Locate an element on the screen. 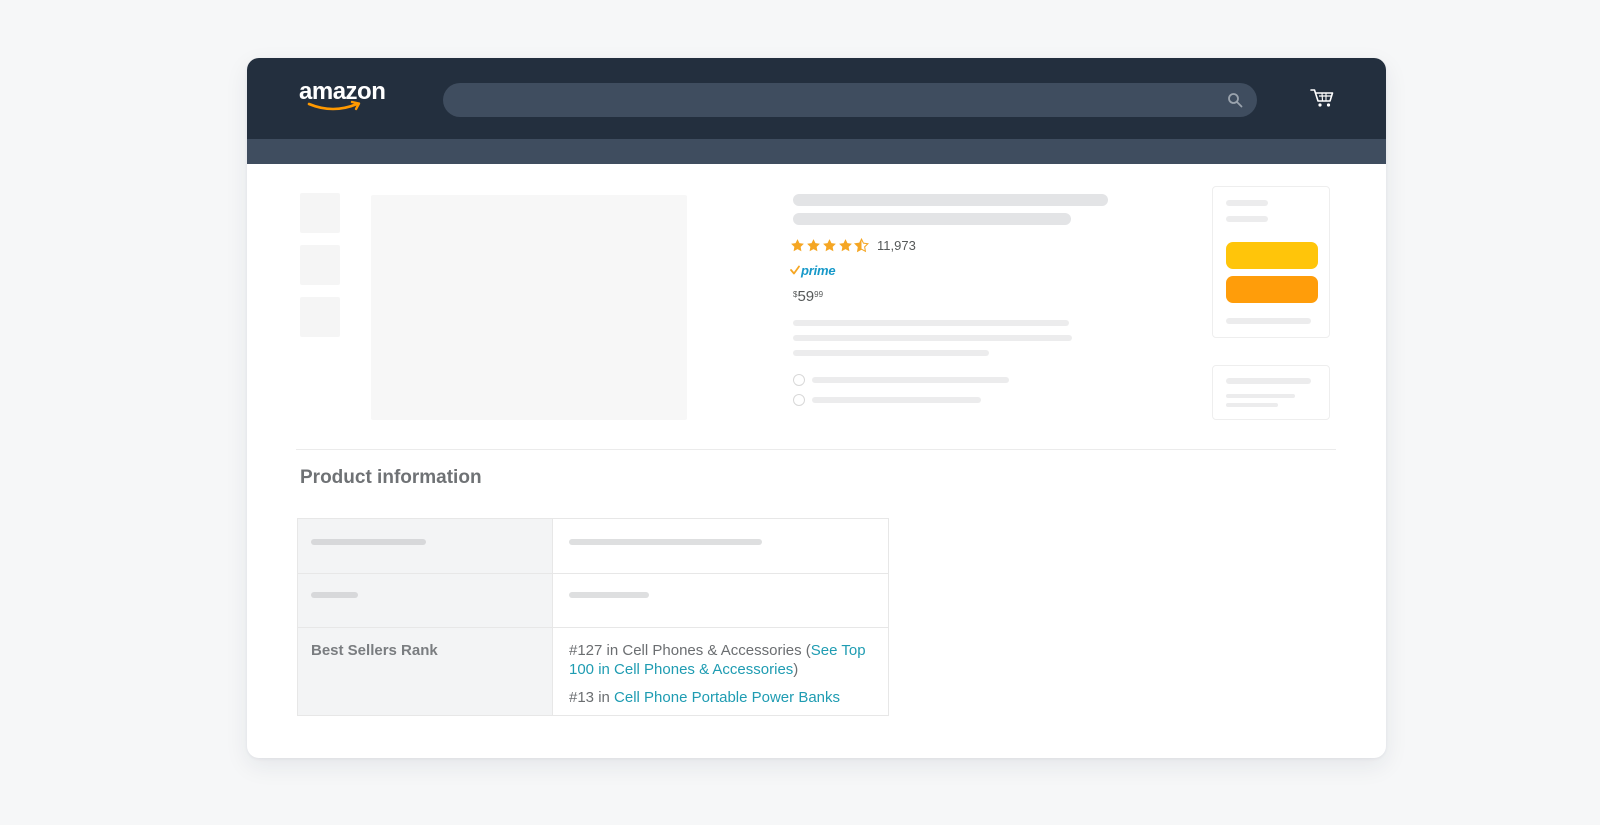 Image resolution: width=1600 pixels, height=825 pixels. cart-icon is located at coordinates (1322, 98).